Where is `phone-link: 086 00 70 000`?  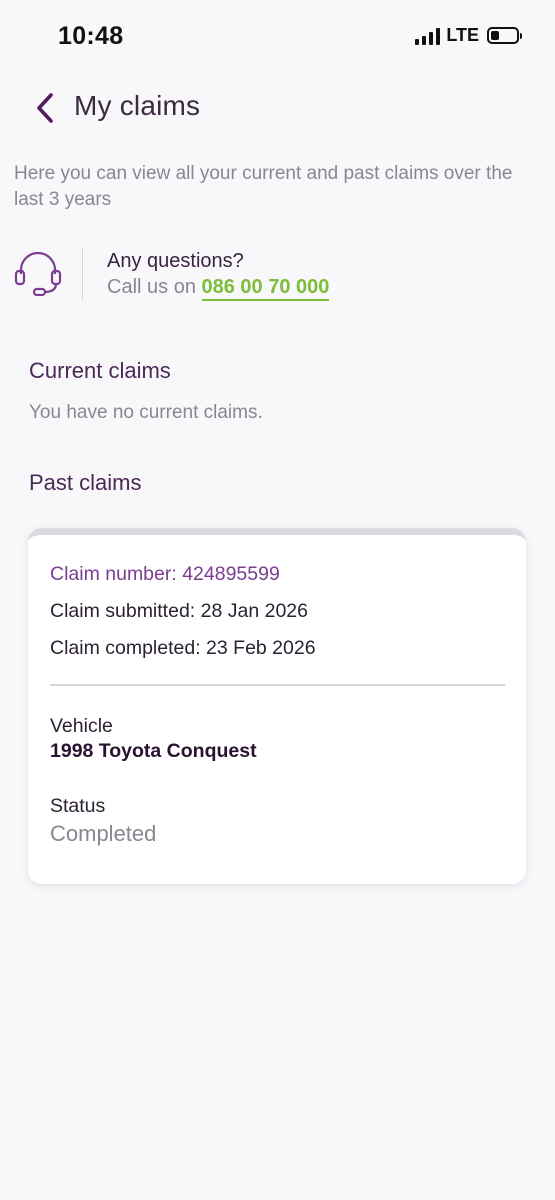
phone-link: 086 00 70 000 is located at coordinates (265, 288).